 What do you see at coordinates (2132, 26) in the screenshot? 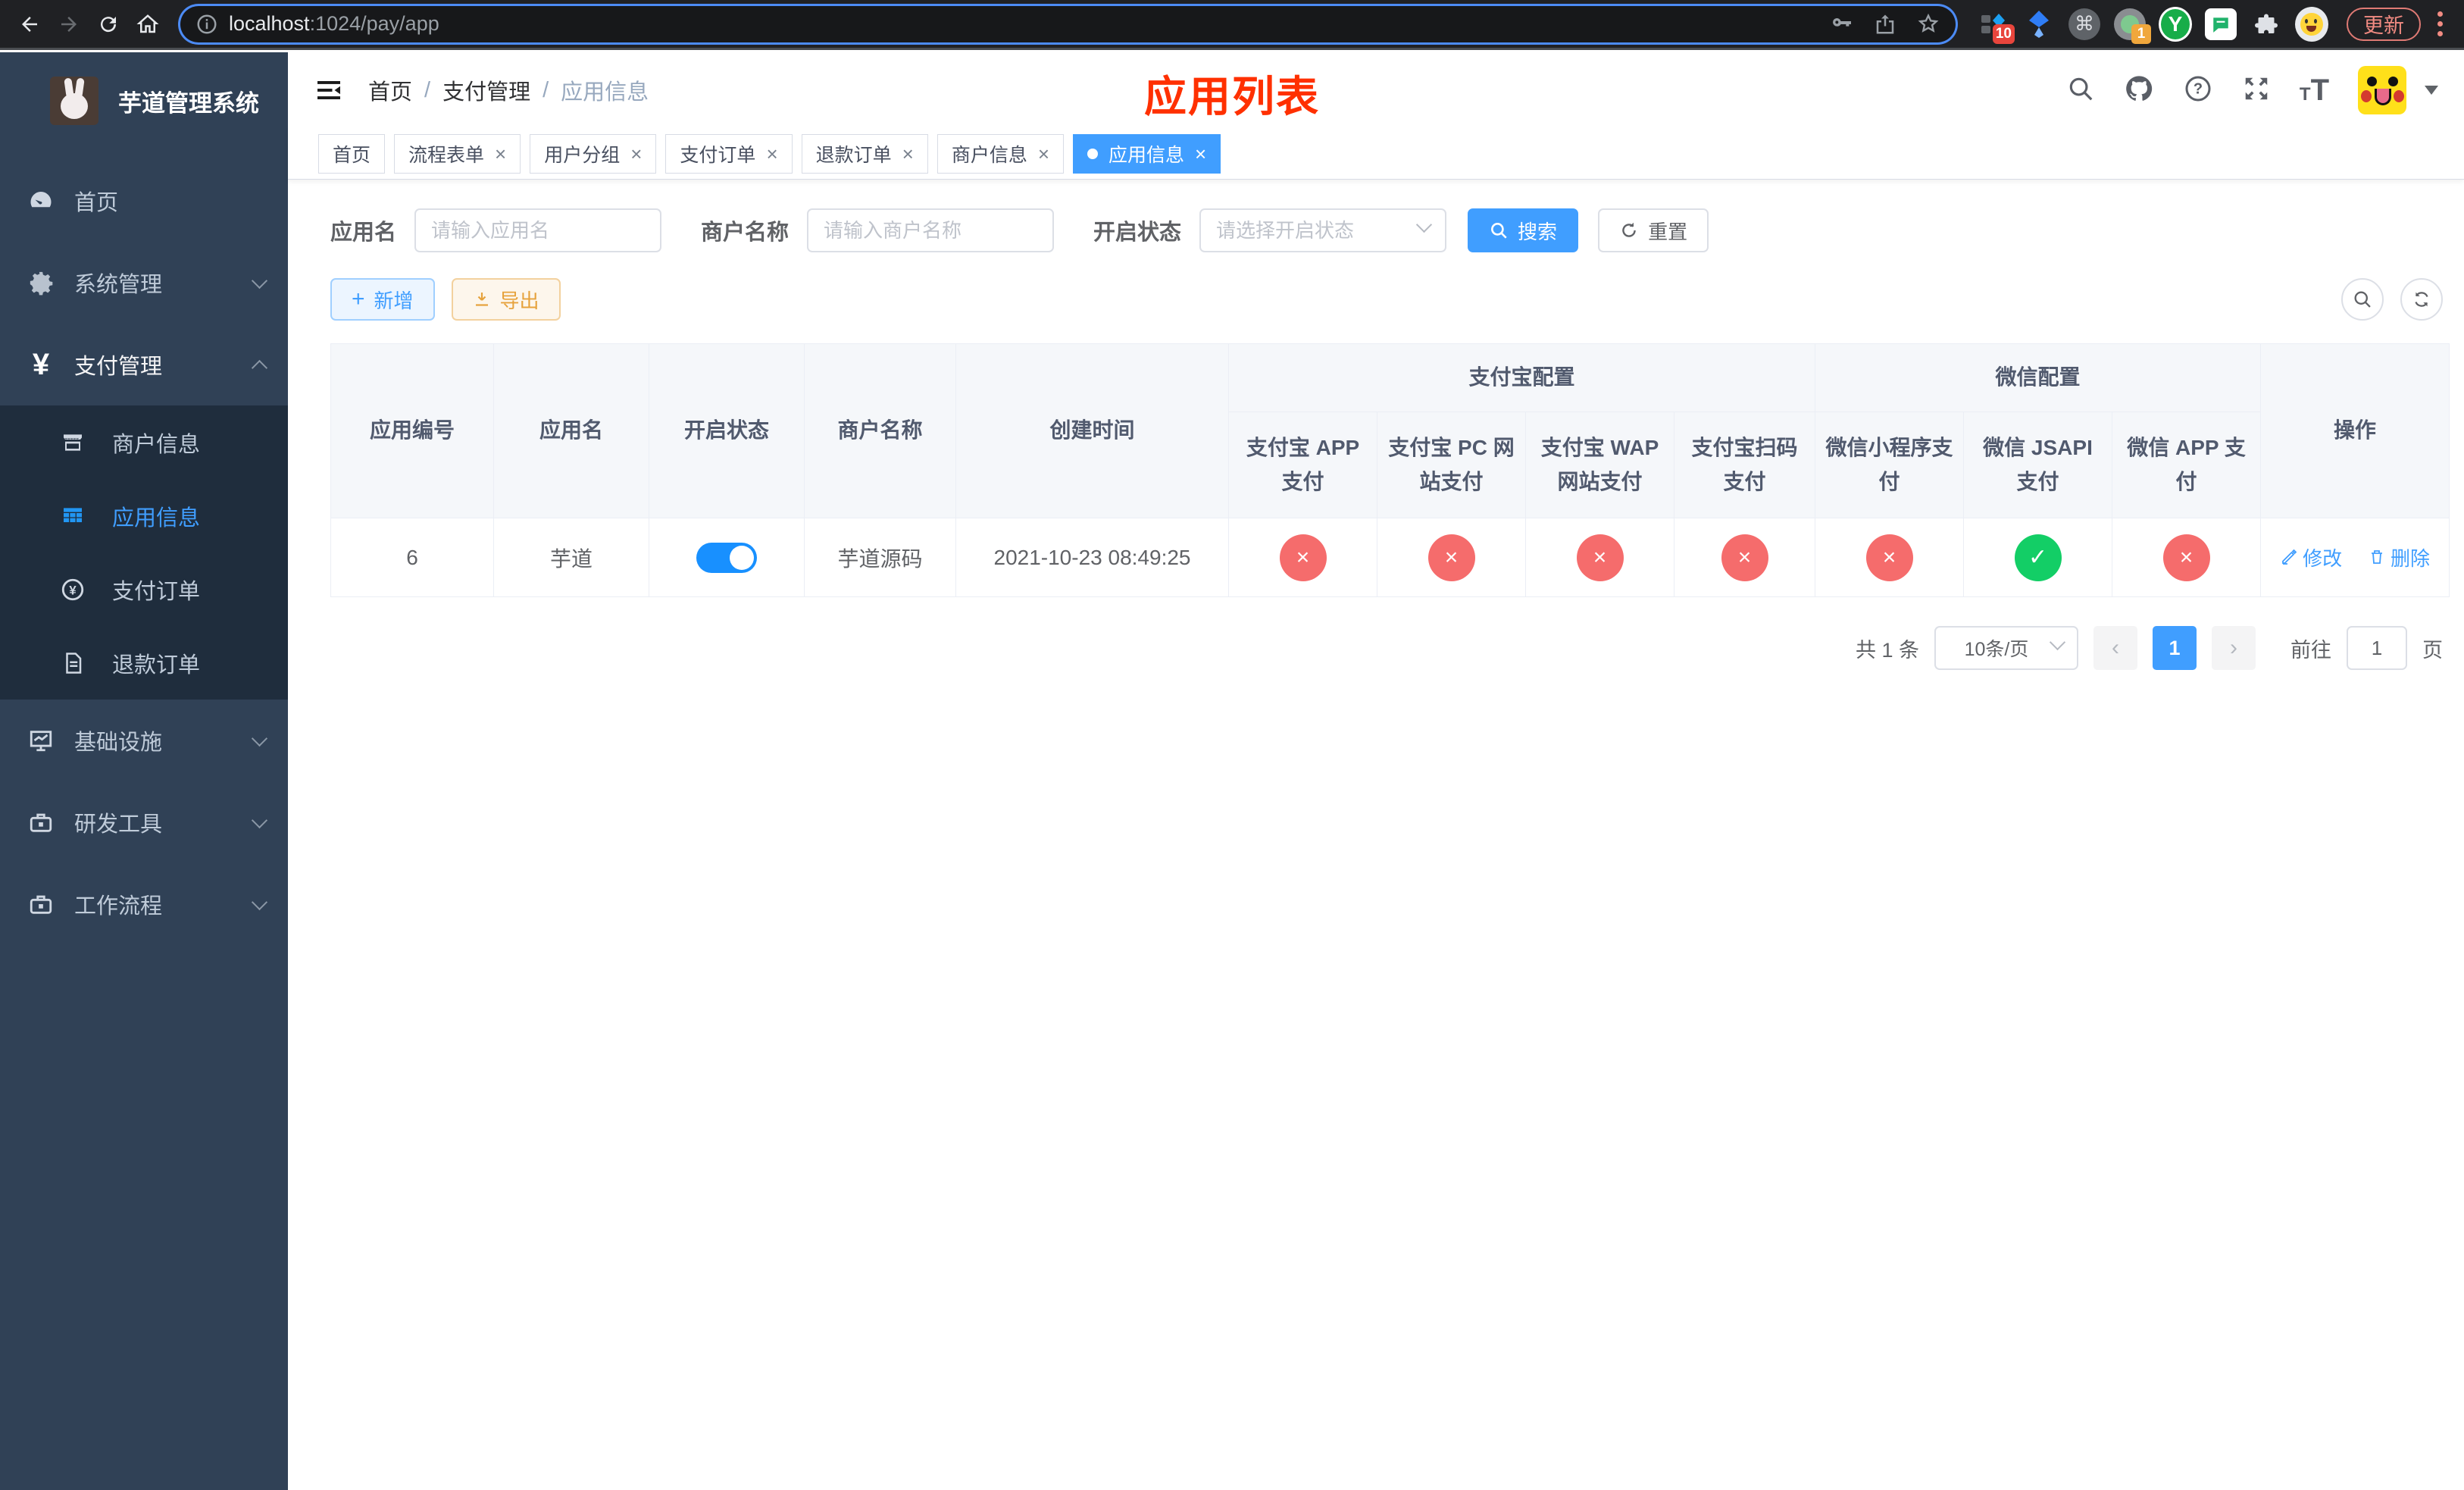
I see `extension-proxy-icon: 1` at bounding box center [2132, 26].